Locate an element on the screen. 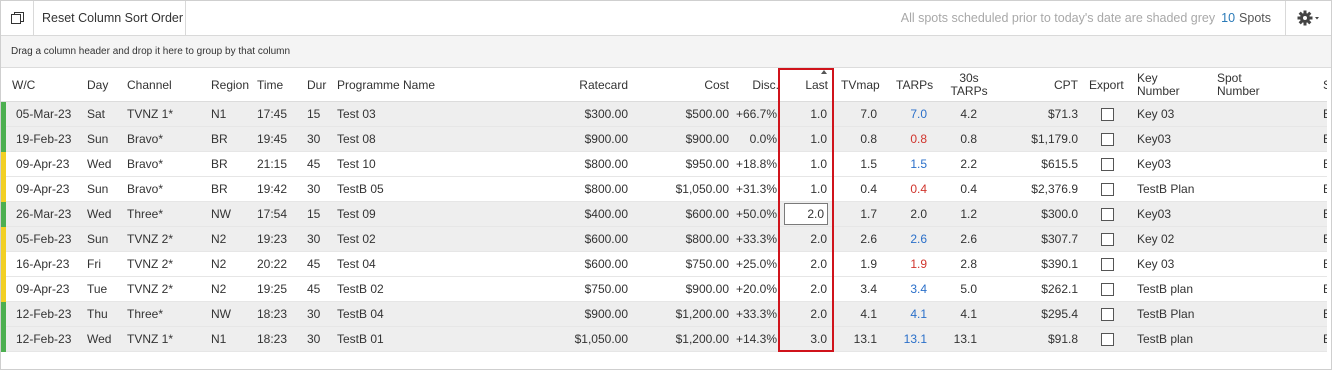  column-header-dur: Dur is located at coordinates (321, 85).